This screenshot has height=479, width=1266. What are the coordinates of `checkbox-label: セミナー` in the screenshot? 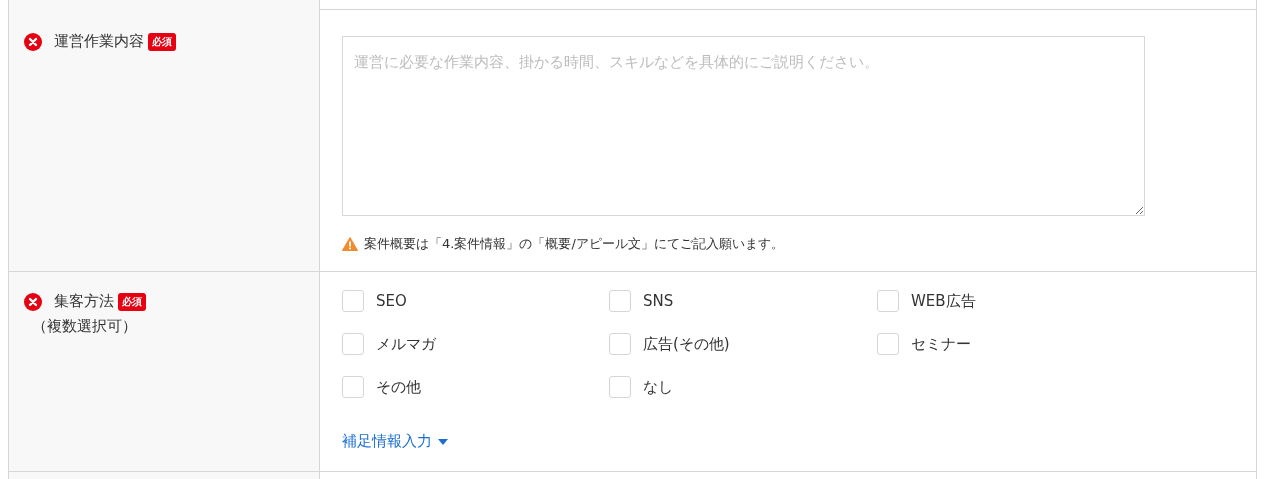 It's located at (941, 344).